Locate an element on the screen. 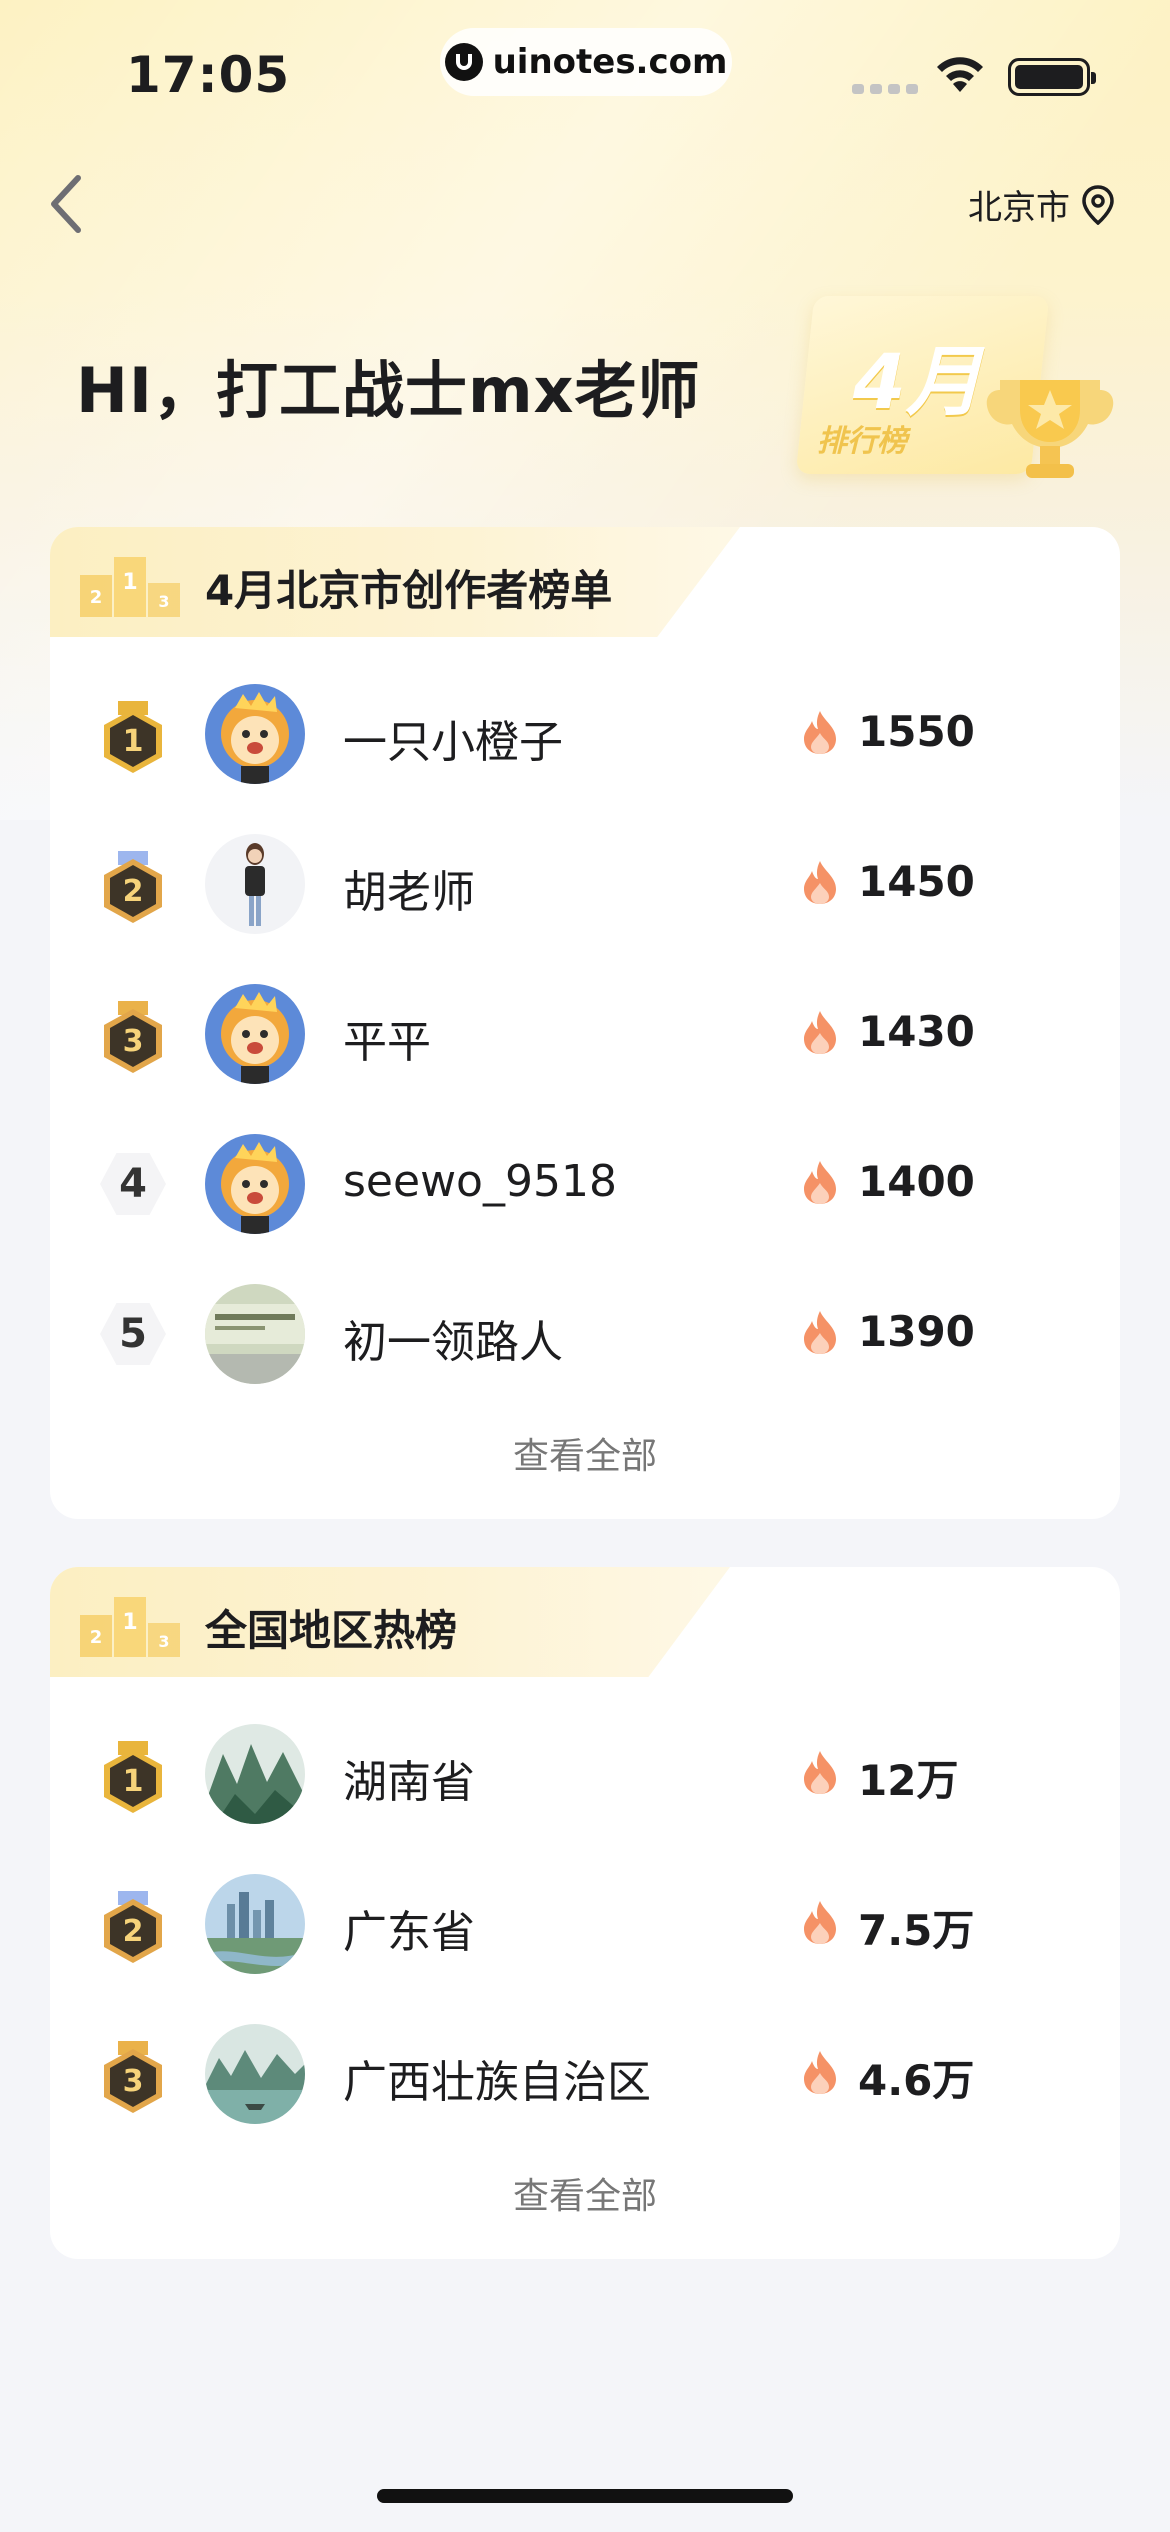 Image resolution: width=1170 pixels, height=2532 pixels. row-name: 湖南省 is located at coordinates (409, 1782).